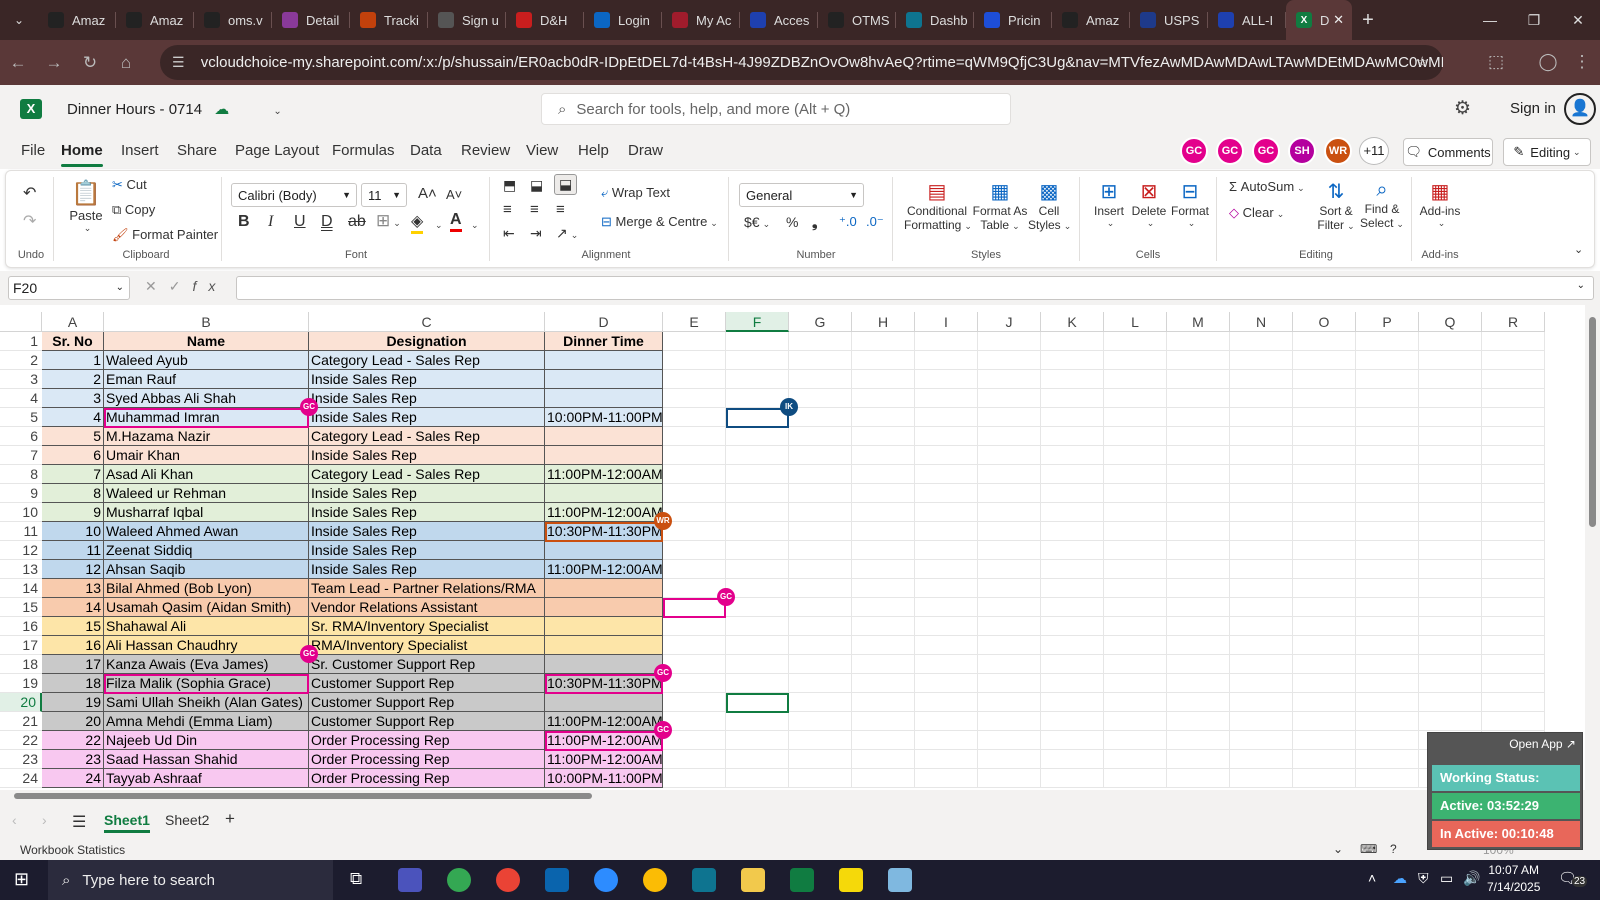 Image resolution: width=1600 pixels, height=900 pixels. I want to click on browser-tab-14: Amaz, so click(1091, 20).